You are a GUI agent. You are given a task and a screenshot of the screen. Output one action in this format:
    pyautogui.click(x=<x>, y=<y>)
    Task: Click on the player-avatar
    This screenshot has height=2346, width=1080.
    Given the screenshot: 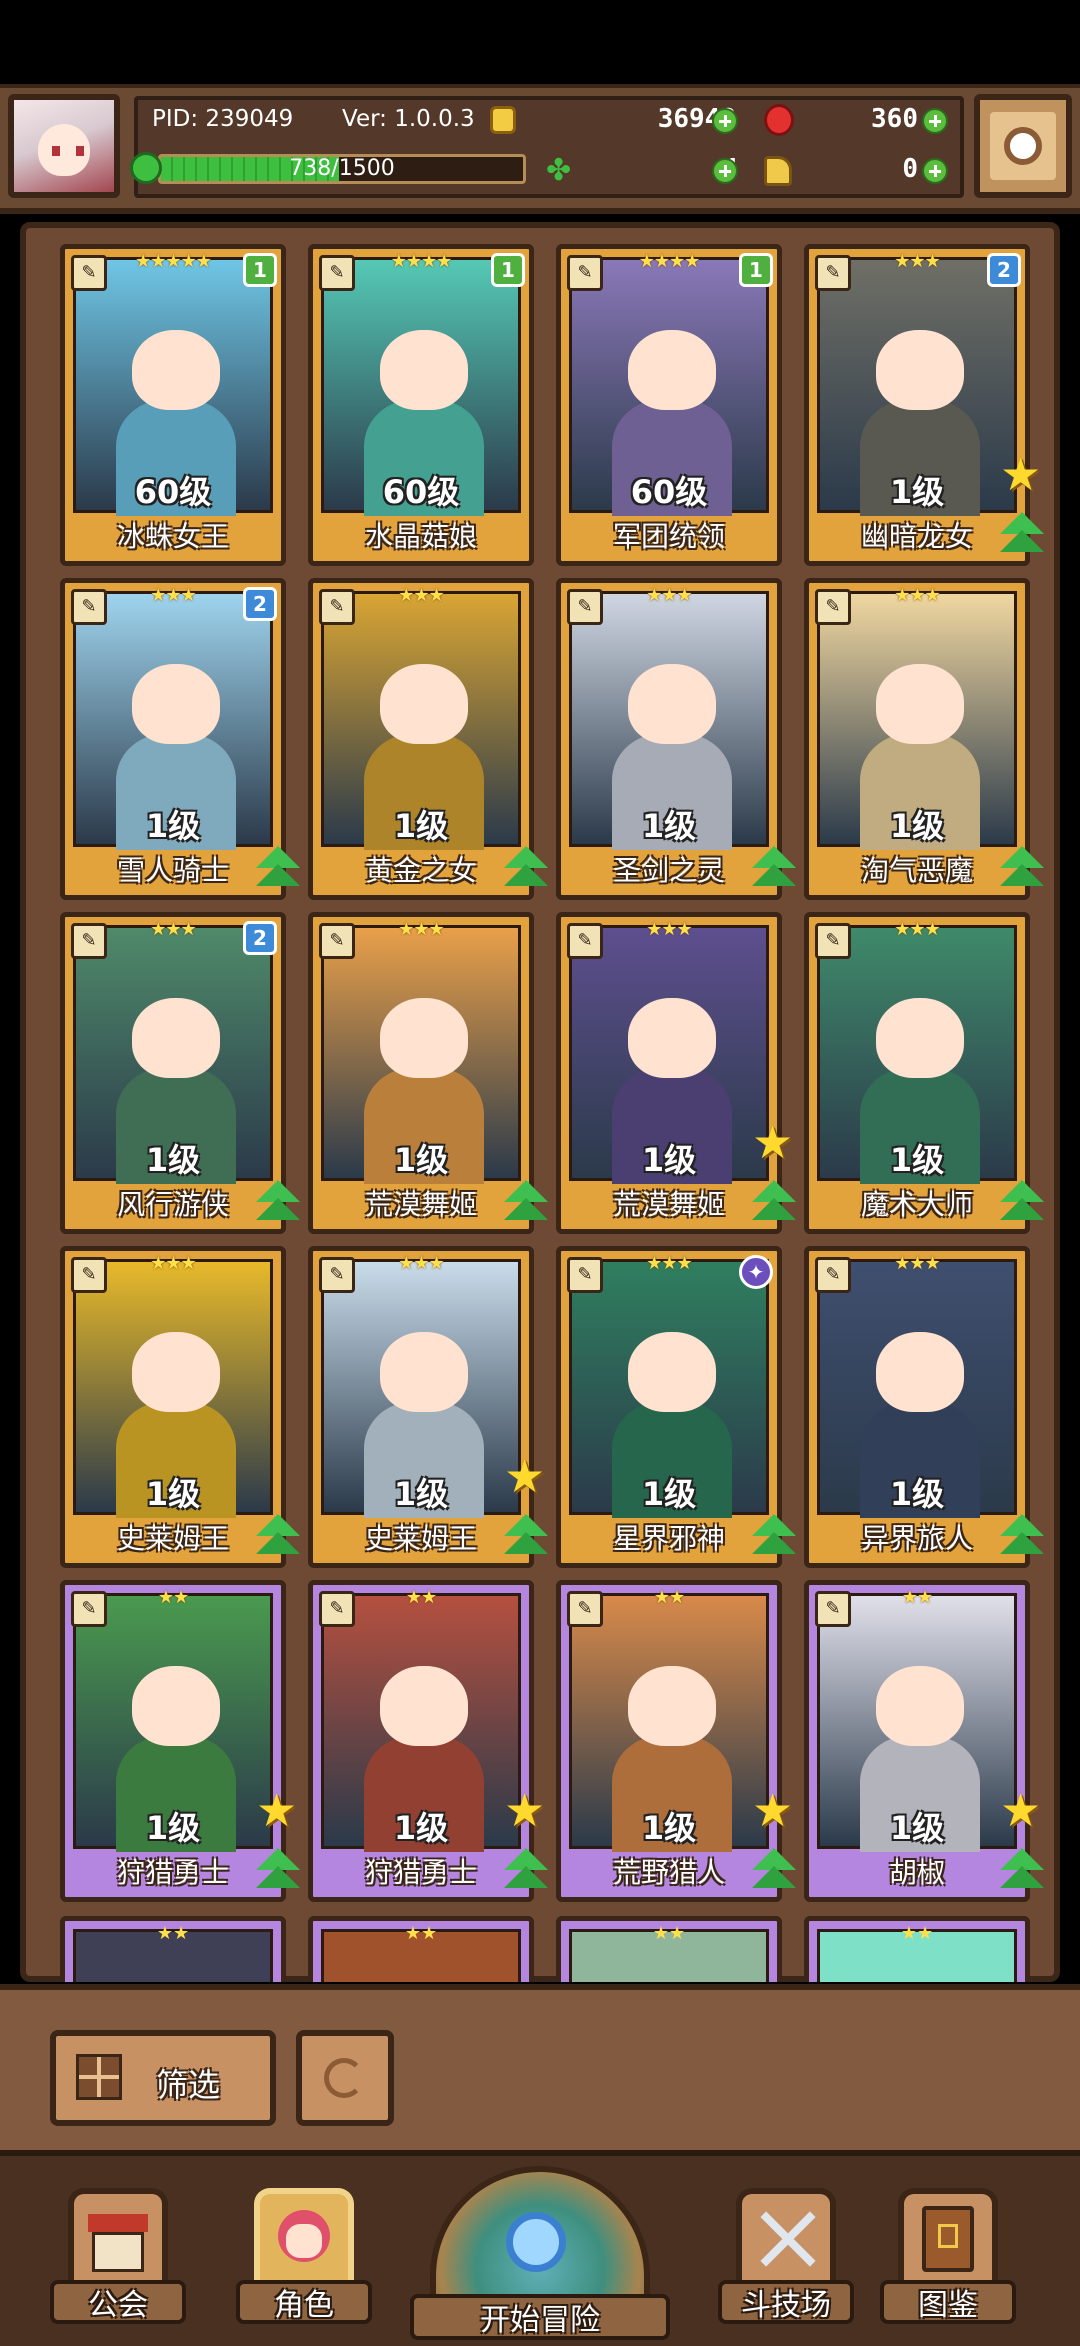 What is the action you would take?
    pyautogui.click(x=64, y=146)
    